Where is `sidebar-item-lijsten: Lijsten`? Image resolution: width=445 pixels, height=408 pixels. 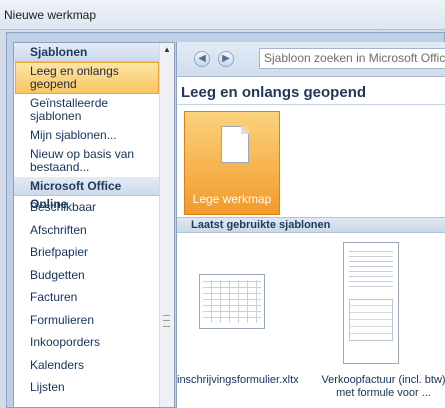 sidebar-item-lijsten: Lijsten is located at coordinates (87, 387).